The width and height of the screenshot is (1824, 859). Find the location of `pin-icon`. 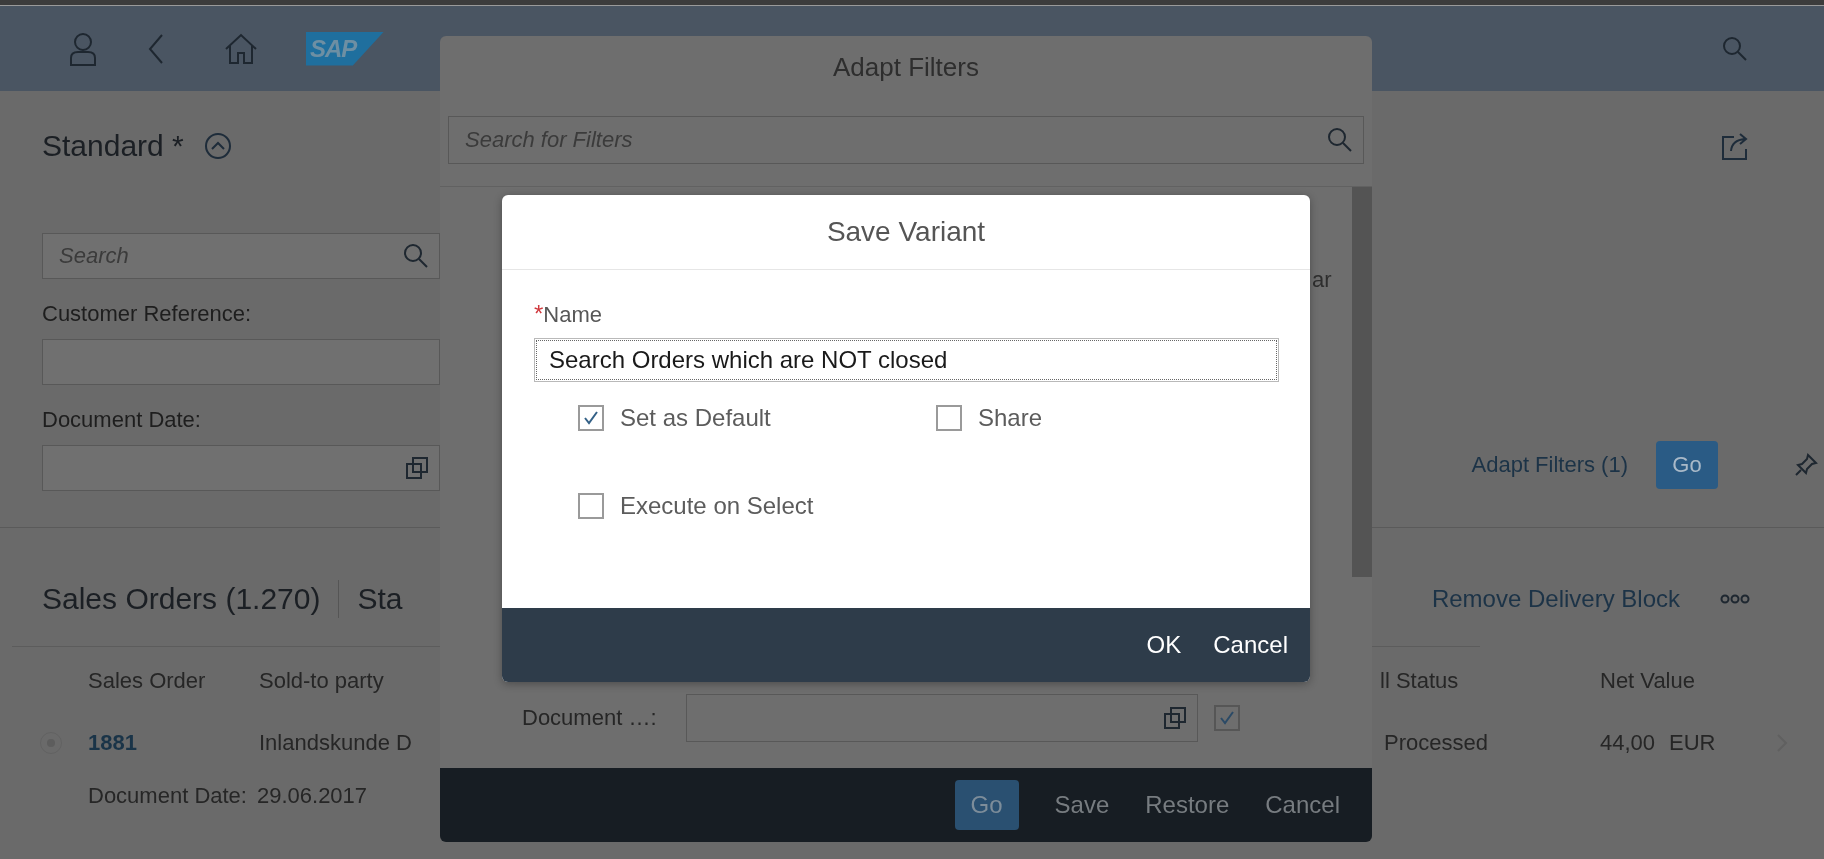

pin-icon is located at coordinates (1806, 465).